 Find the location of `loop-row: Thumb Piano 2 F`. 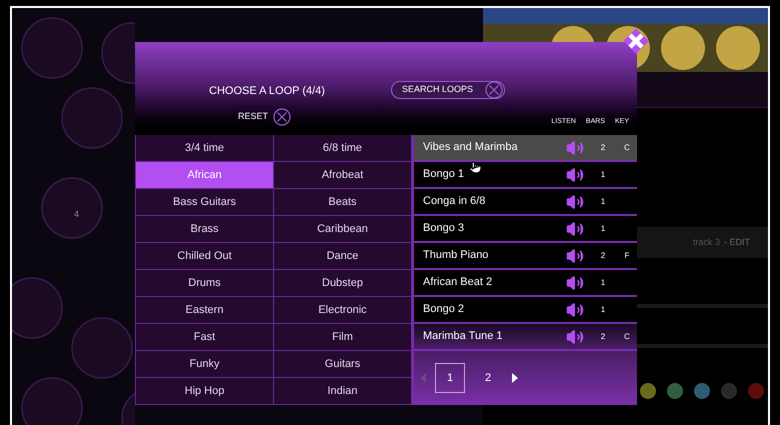

loop-row: Thumb Piano 2 F is located at coordinates (525, 256).